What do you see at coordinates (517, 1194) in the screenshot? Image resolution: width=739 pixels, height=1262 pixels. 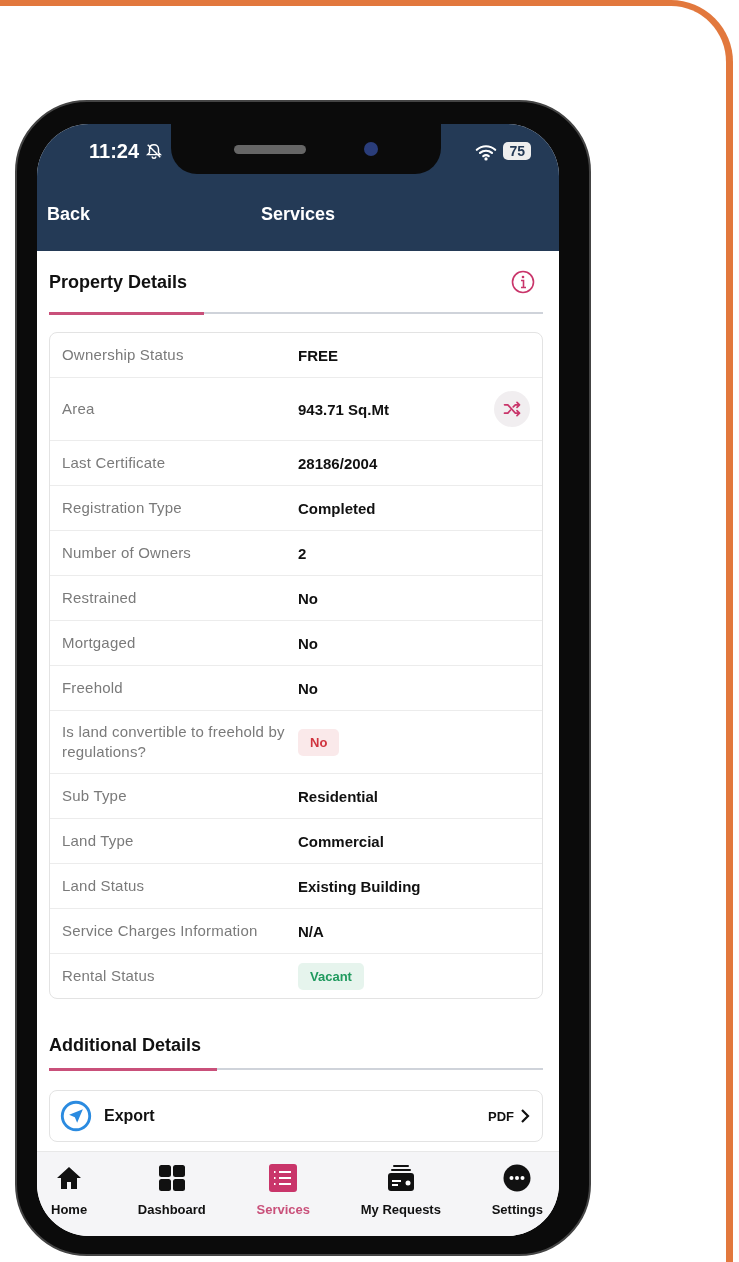 I see `tab-item: Settings` at bounding box center [517, 1194].